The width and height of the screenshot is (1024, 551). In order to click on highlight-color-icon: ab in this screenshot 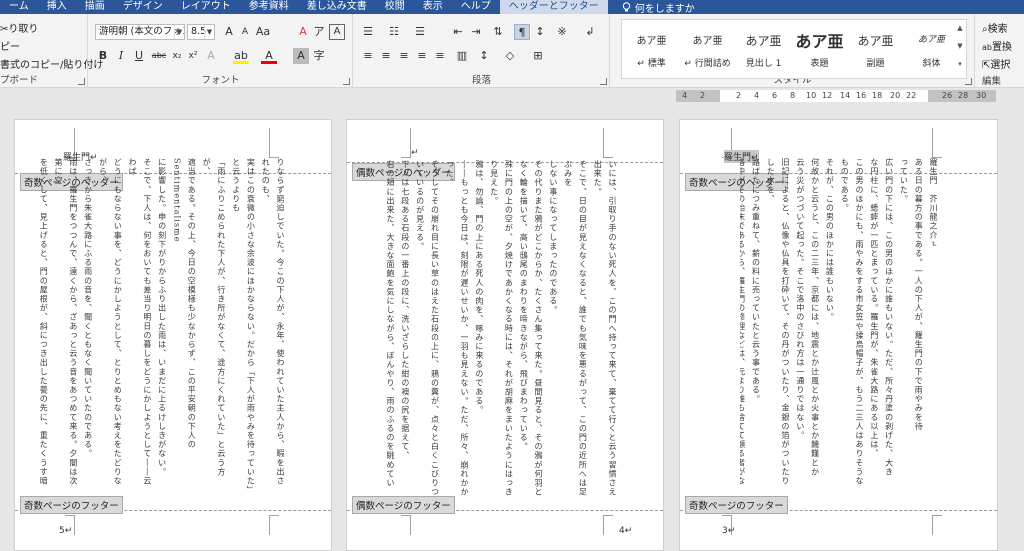, I will do `click(241, 56)`.